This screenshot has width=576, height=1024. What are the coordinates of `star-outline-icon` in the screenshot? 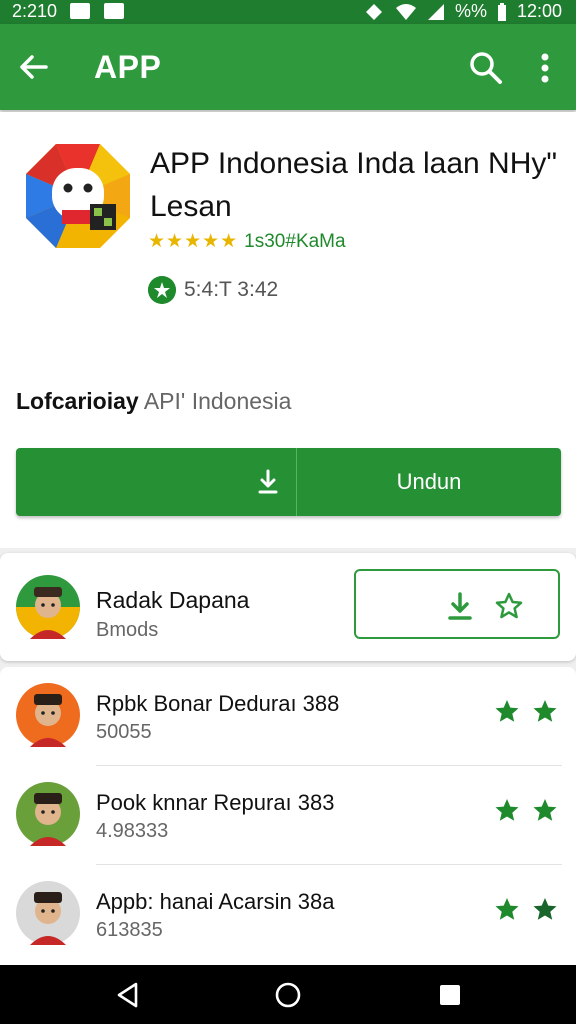 It's located at (509, 605).